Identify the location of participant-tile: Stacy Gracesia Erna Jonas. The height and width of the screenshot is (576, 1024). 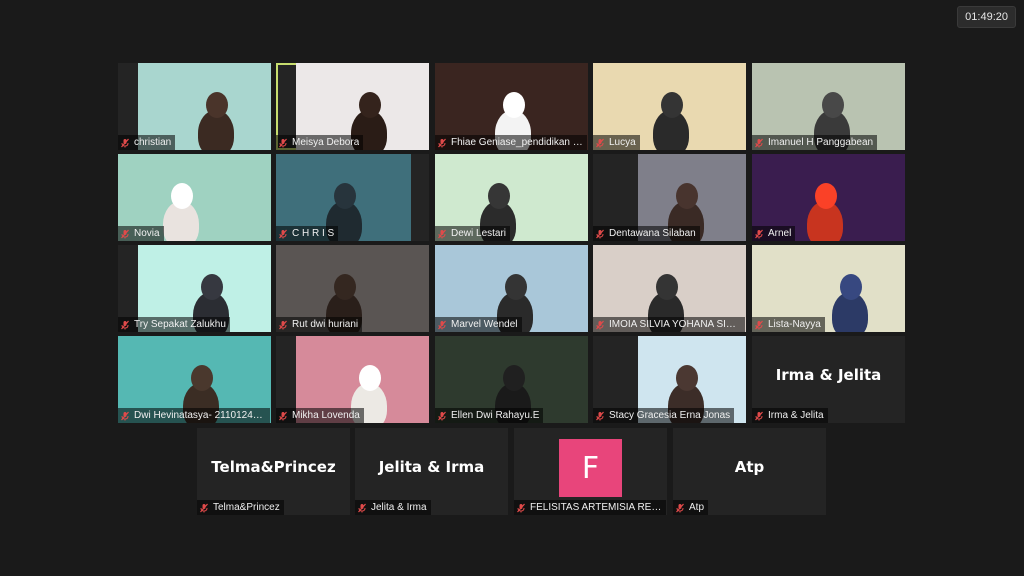
(669, 379).